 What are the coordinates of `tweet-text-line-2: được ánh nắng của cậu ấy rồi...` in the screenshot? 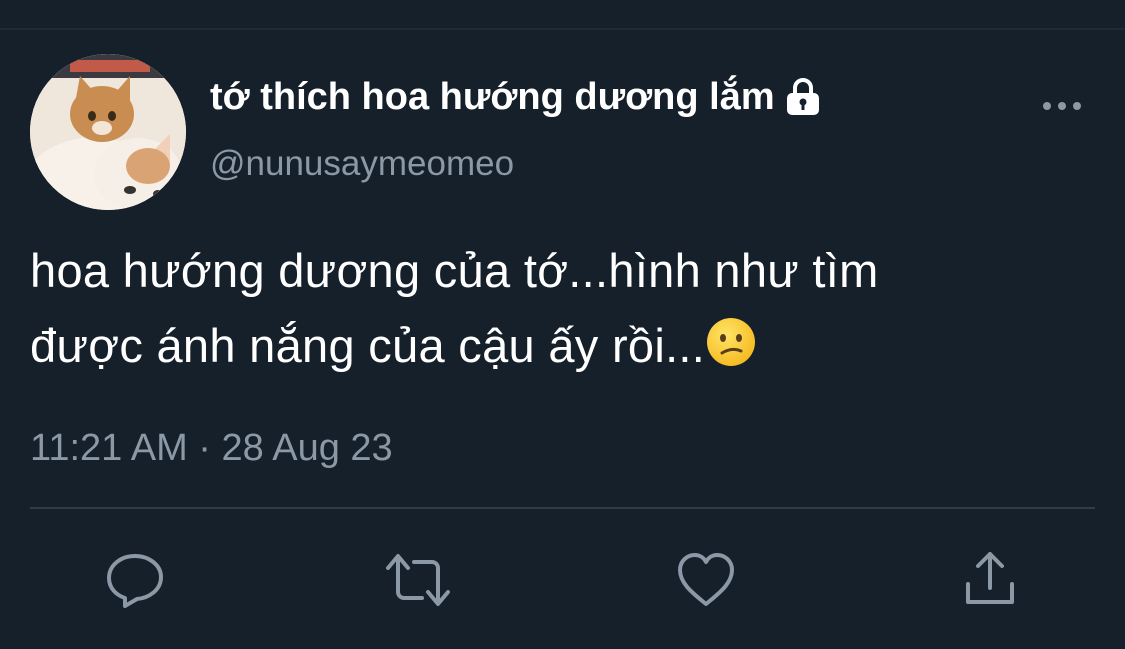 It's located at (560, 345).